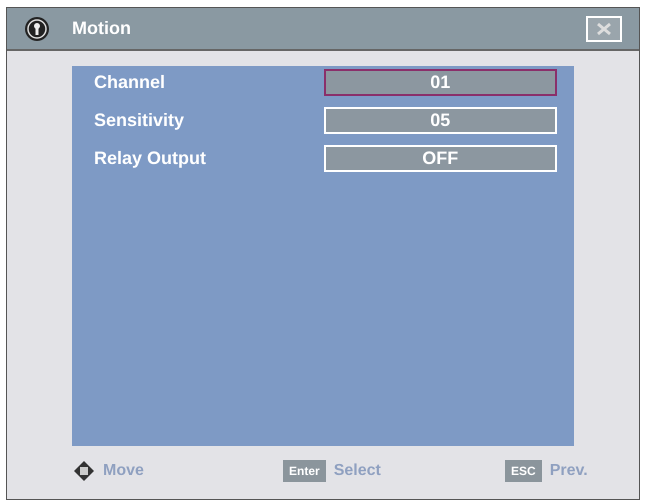 The height and width of the screenshot is (504, 645). Describe the element at coordinates (440, 82) in the screenshot. I see `setting-field: 01` at that location.